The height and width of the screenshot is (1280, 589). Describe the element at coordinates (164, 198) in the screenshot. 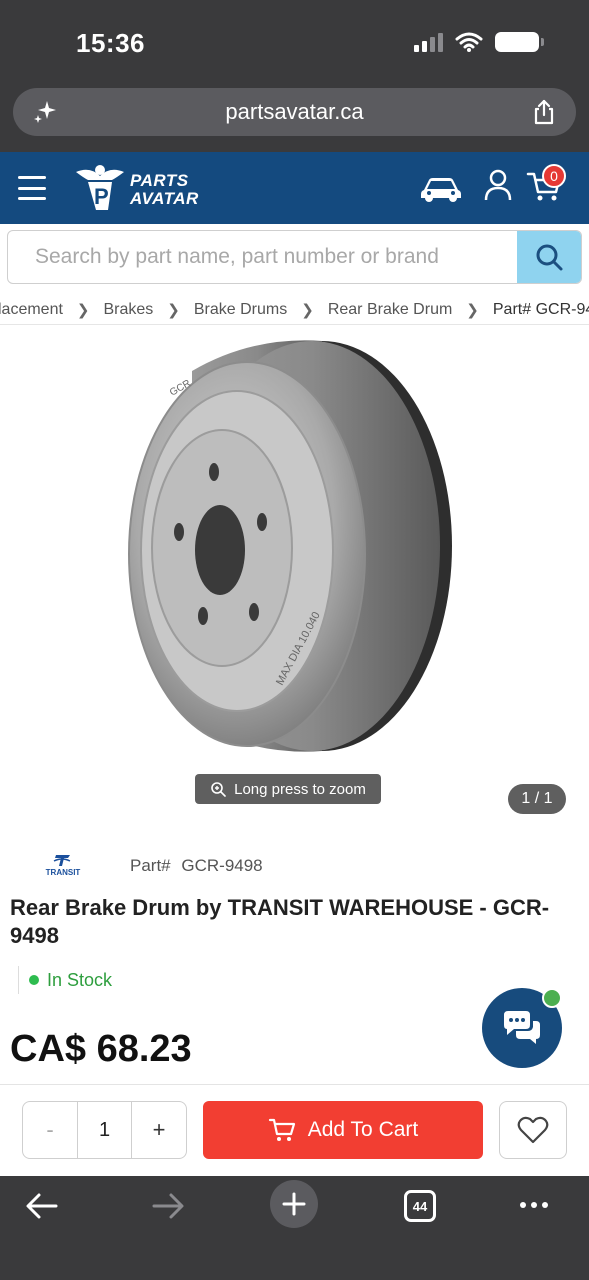

I see `logo-line-avatar: AVATAR` at that location.